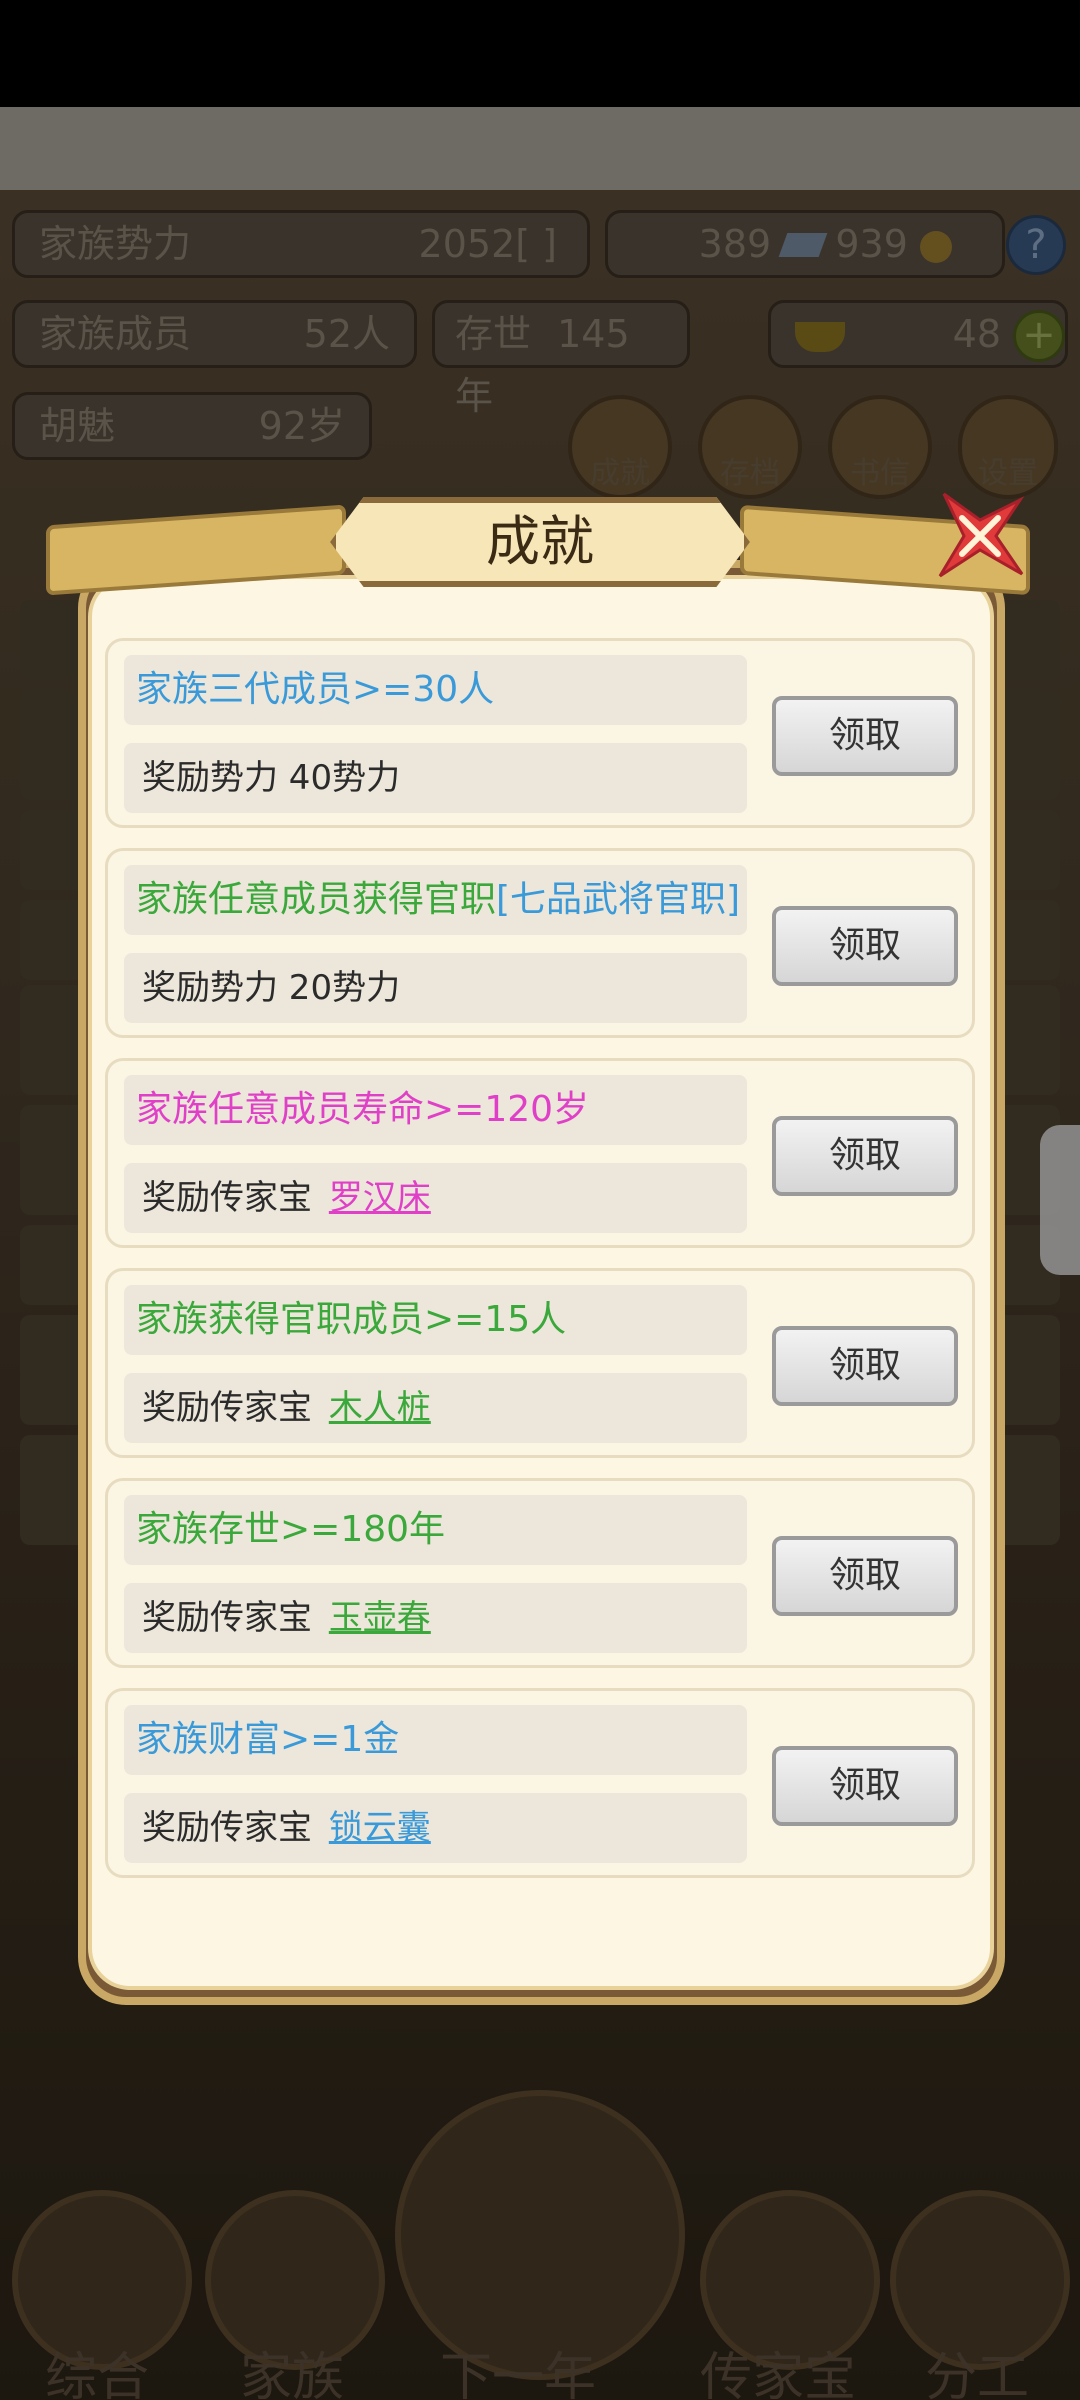  I want to click on achievement-condition: 家族财富>=1金, so click(435, 1740).